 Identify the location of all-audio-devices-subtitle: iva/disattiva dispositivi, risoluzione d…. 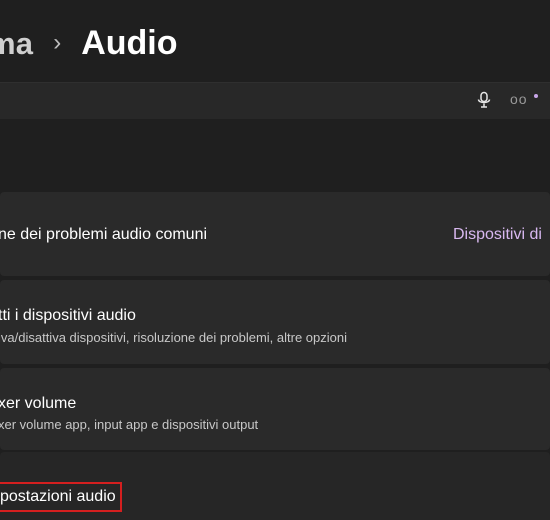
(174, 337).